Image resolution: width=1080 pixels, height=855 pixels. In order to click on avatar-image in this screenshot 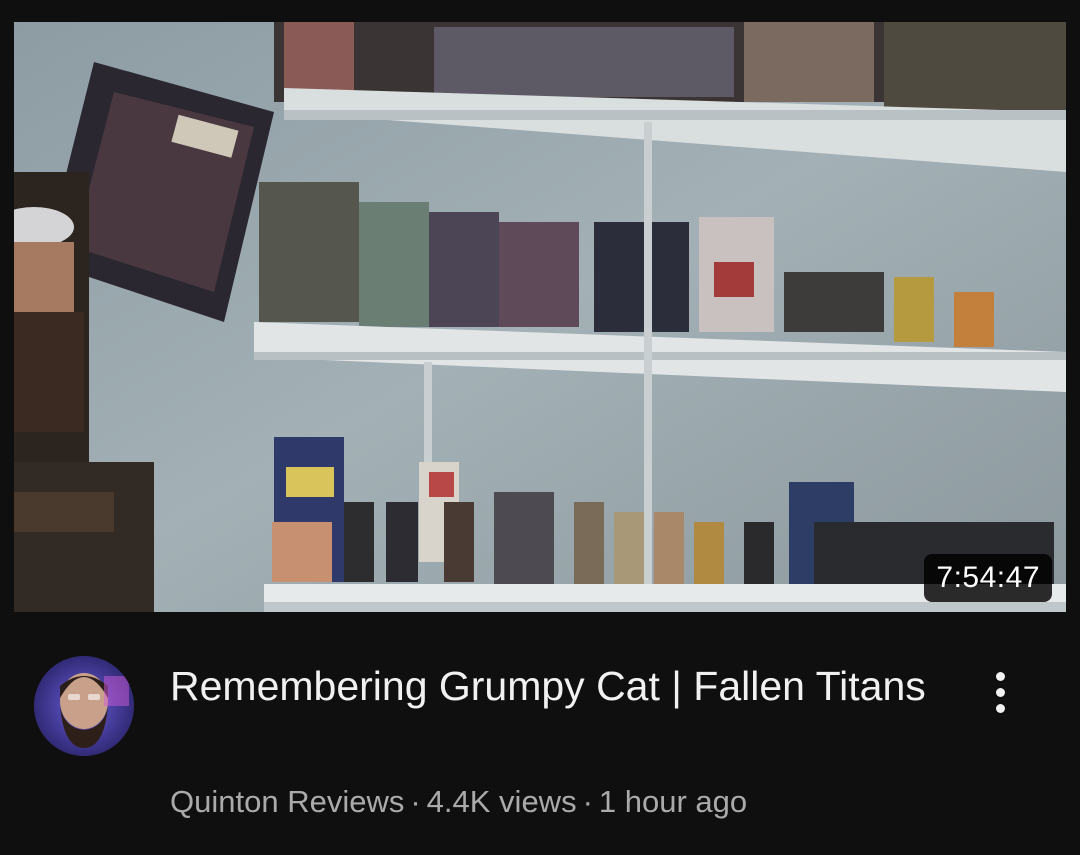, I will do `click(84, 706)`.